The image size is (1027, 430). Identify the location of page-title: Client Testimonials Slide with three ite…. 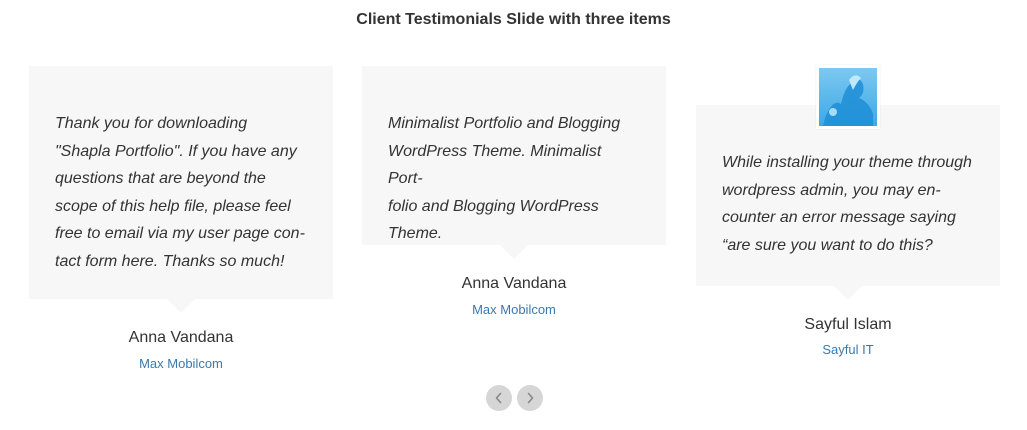
(513, 19).